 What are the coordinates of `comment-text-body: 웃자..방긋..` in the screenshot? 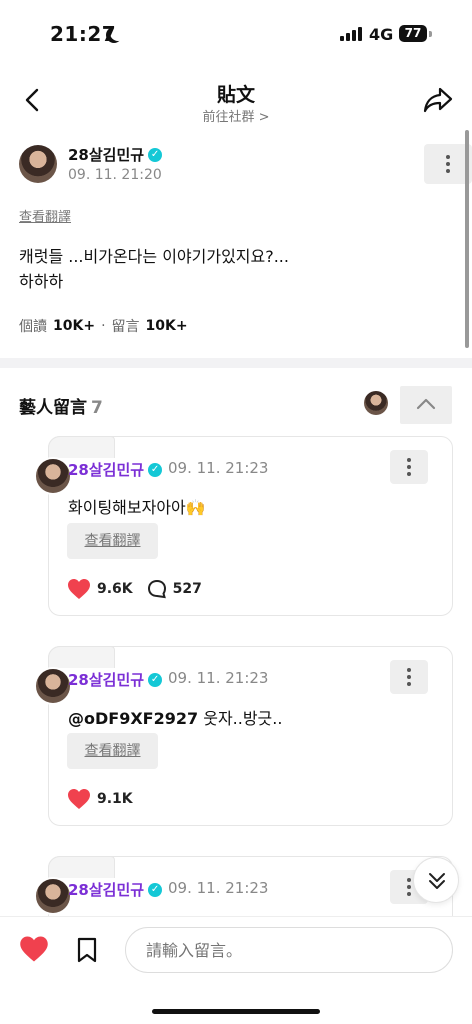 It's located at (240, 718).